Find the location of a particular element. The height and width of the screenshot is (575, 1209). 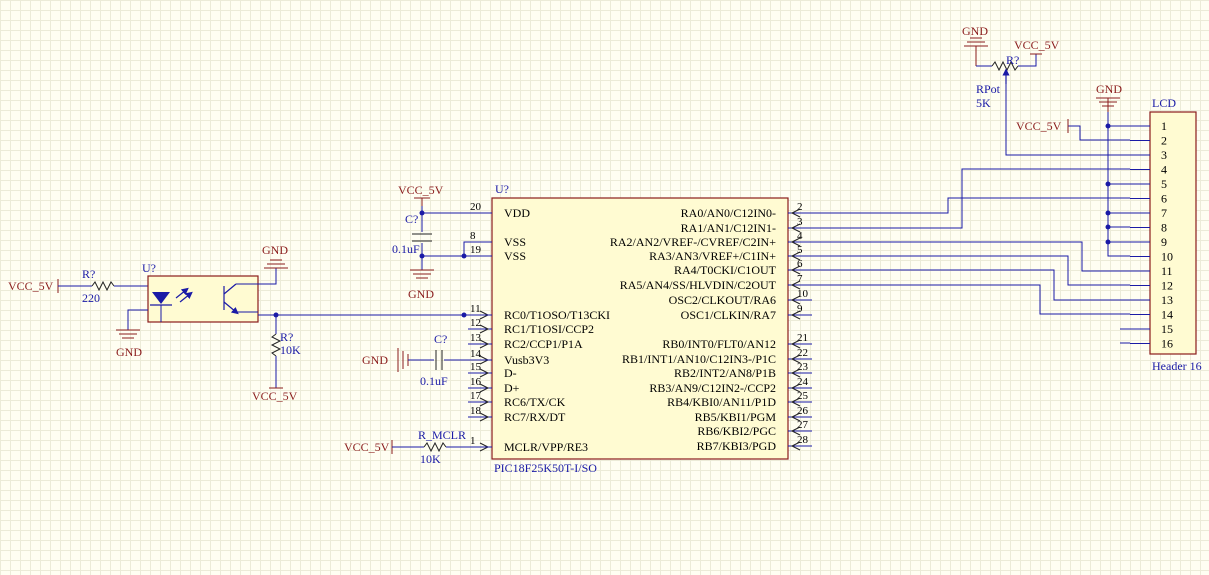

opto-right-gnd-symbol is located at coordinates (273, 272).